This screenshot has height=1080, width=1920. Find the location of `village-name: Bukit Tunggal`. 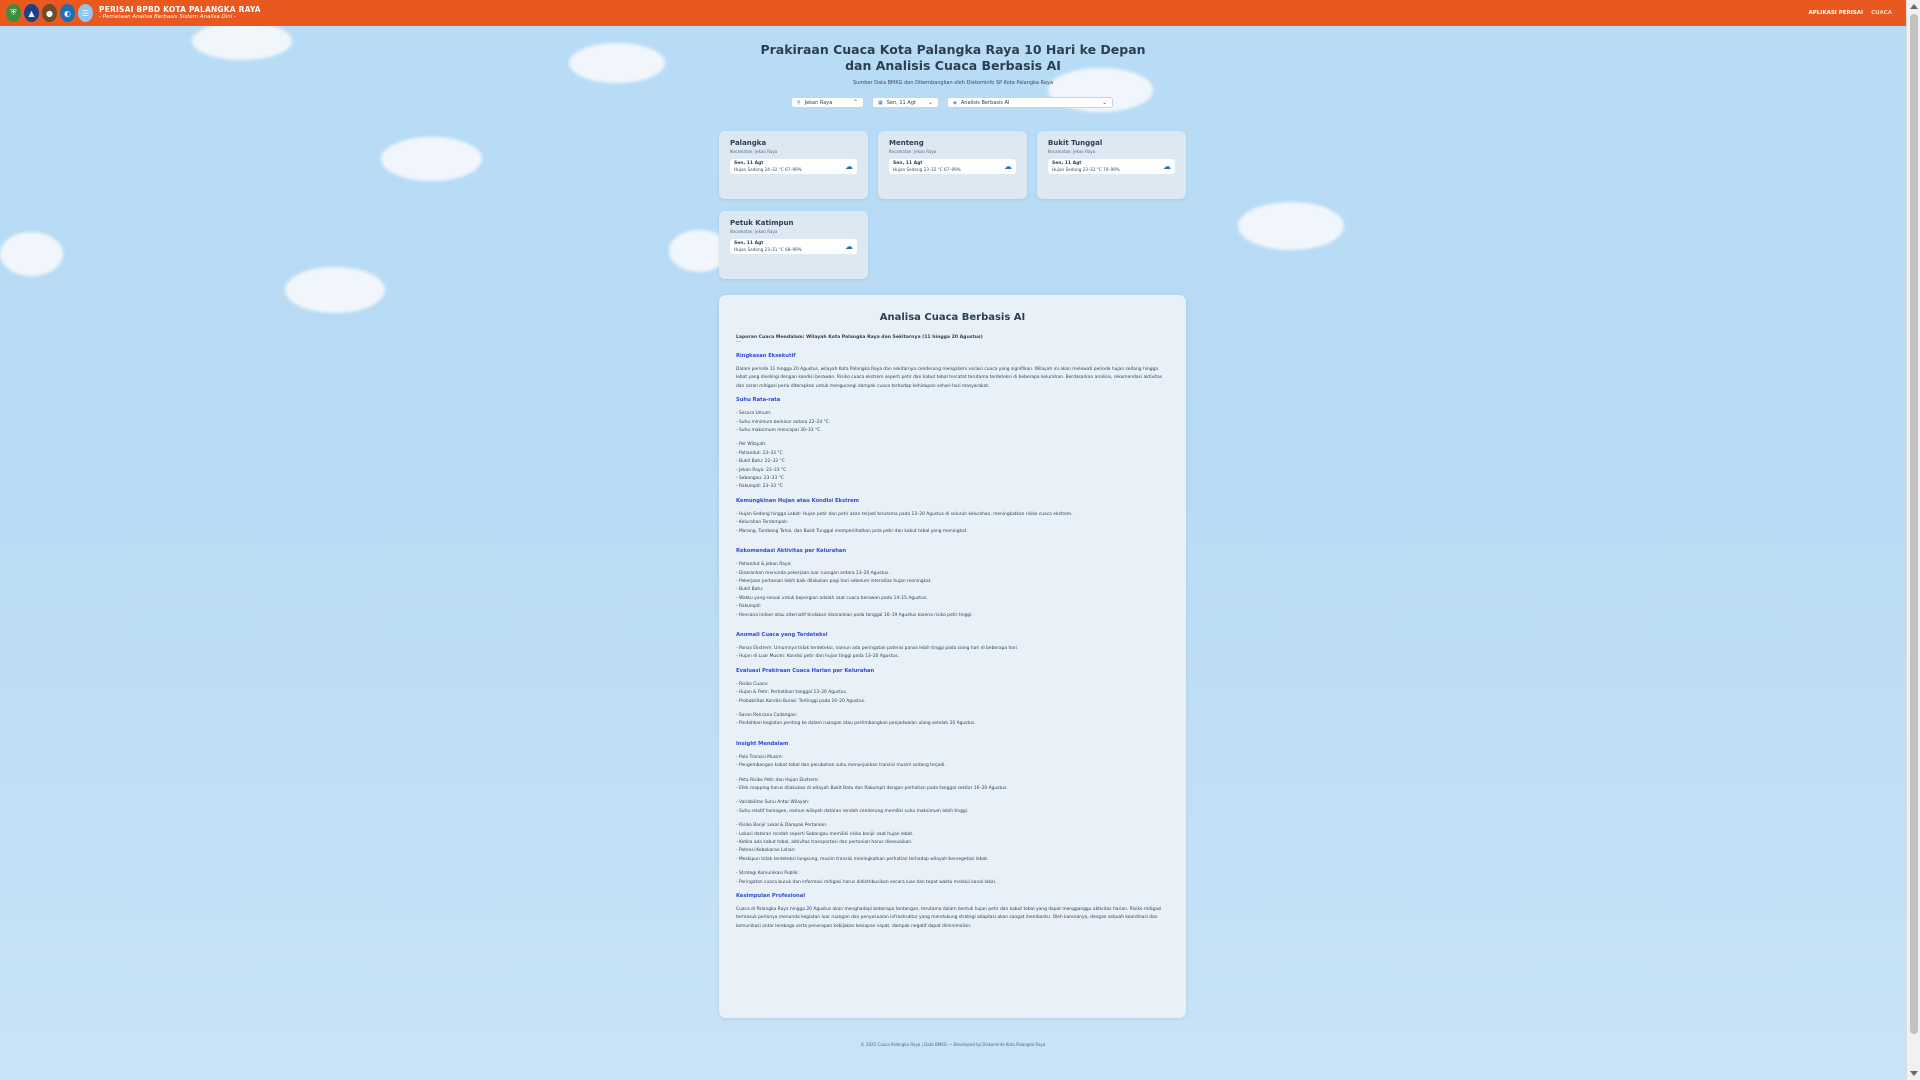

village-name: Bukit Tunggal is located at coordinates (1075, 143).